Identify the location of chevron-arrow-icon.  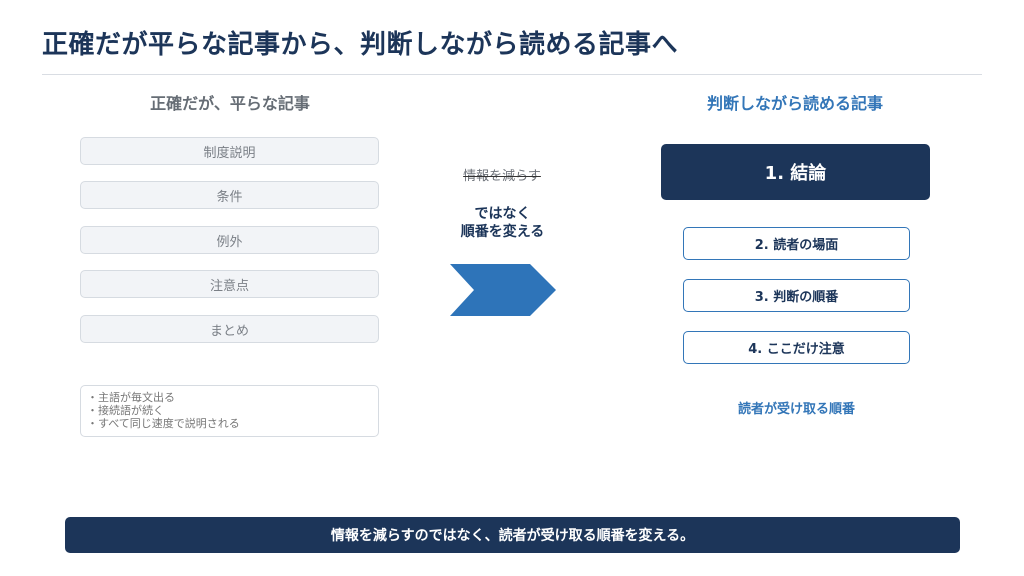
(503, 290).